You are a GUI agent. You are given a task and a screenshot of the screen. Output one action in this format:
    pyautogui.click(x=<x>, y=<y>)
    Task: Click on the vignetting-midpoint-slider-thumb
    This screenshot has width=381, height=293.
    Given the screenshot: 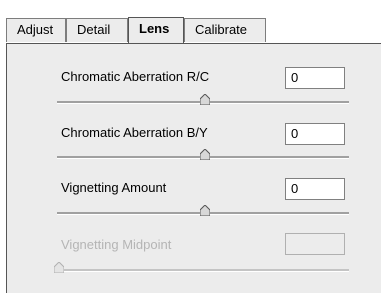 What is the action you would take?
    pyautogui.click(x=59, y=267)
    